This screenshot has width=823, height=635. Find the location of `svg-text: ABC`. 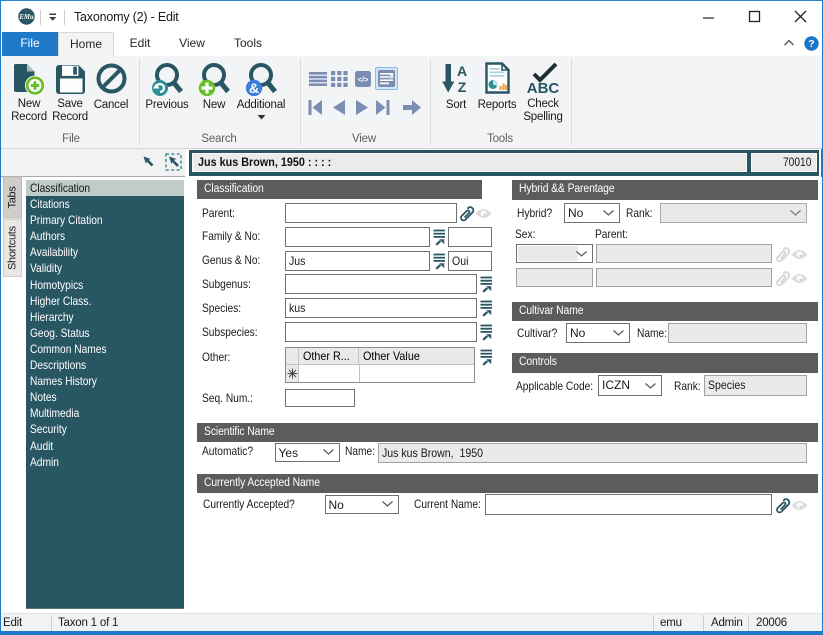

svg-text: ABC is located at coordinates (543, 87).